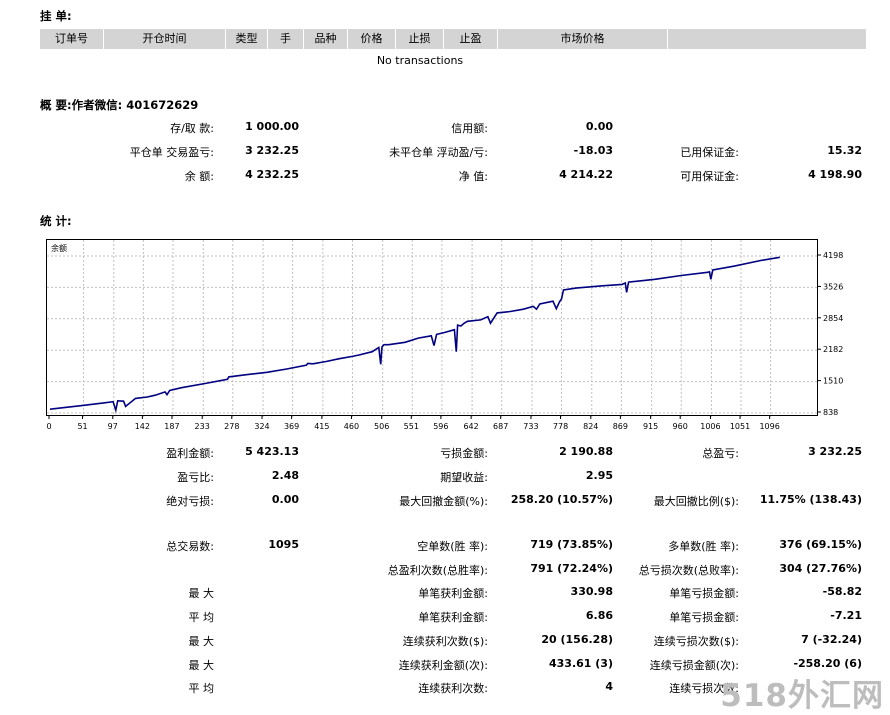 The image size is (890, 715). I want to click on x-tick-label: 0, so click(48, 426).